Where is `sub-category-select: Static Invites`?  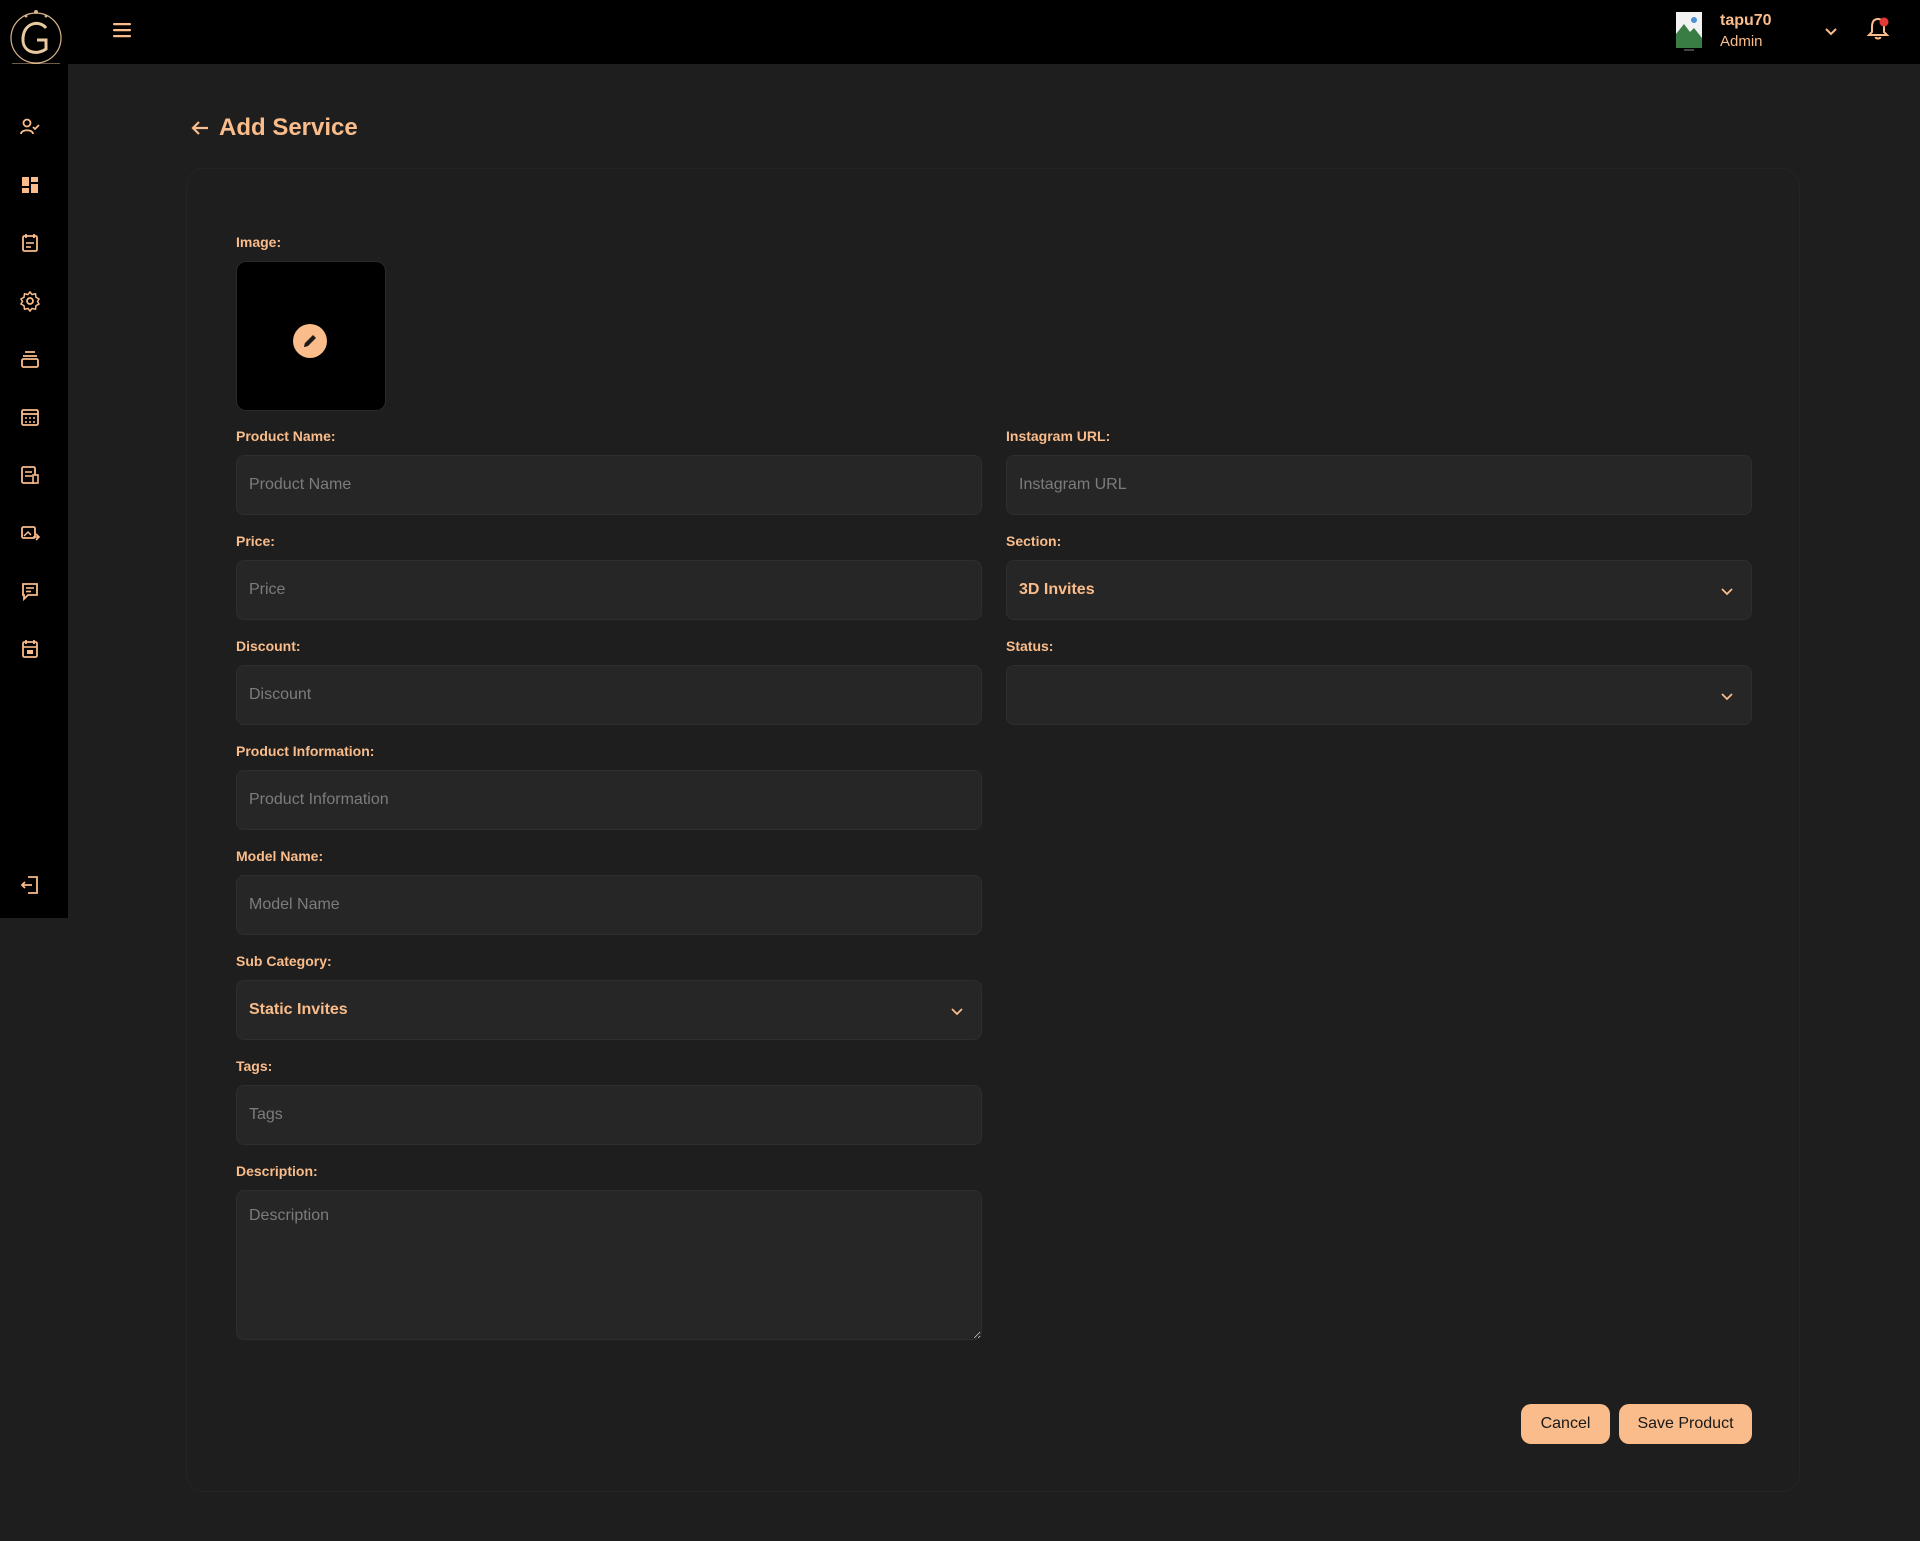 sub-category-select: Static Invites is located at coordinates (609, 1010).